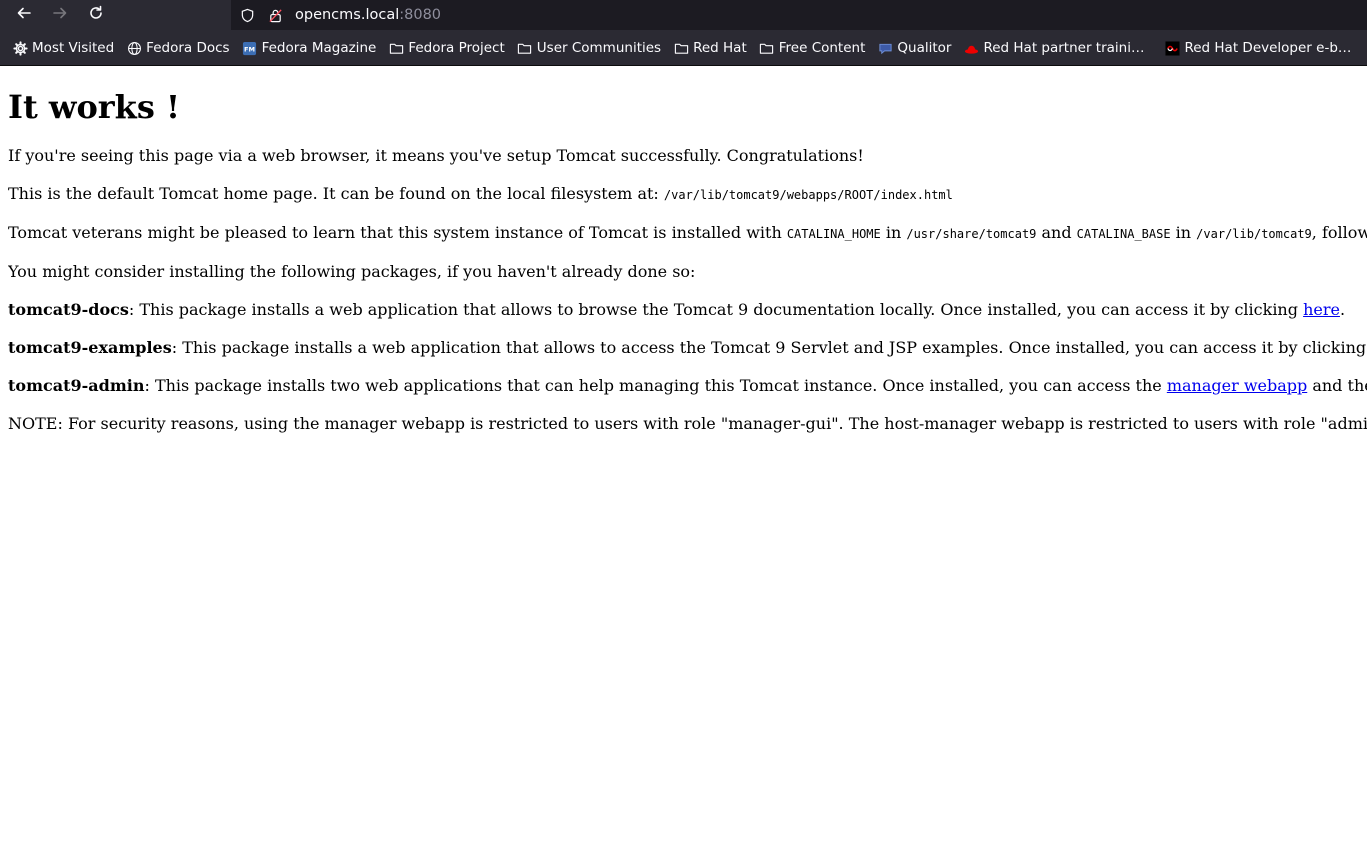 Image resolution: width=1367 pixels, height=845 pixels. Describe the element at coordinates (833, 234) in the screenshot. I see `catalina-home-var: CATALINA_HOME` at that location.